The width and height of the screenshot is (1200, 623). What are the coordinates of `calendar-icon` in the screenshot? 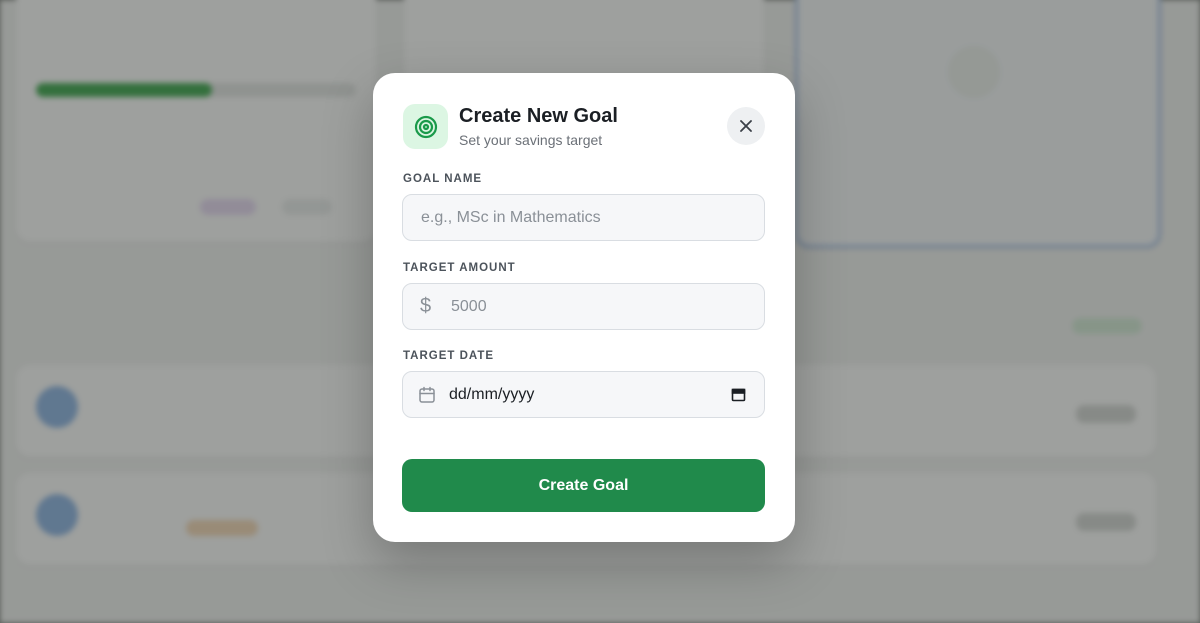 It's located at (427, 394).